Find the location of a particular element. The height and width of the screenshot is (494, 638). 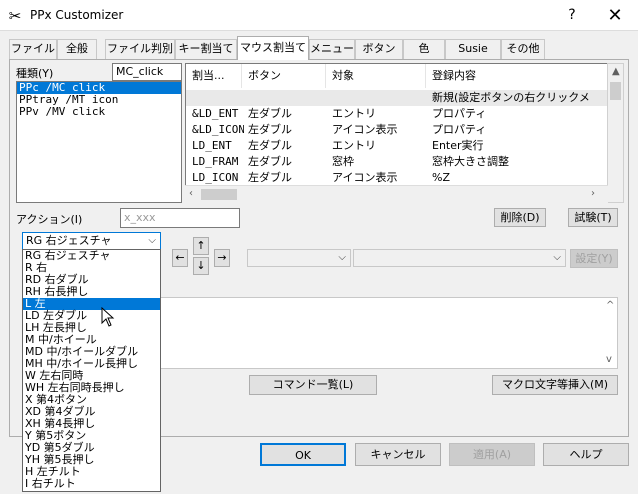

move-left-button: ← is located at coordinates (180, 258).